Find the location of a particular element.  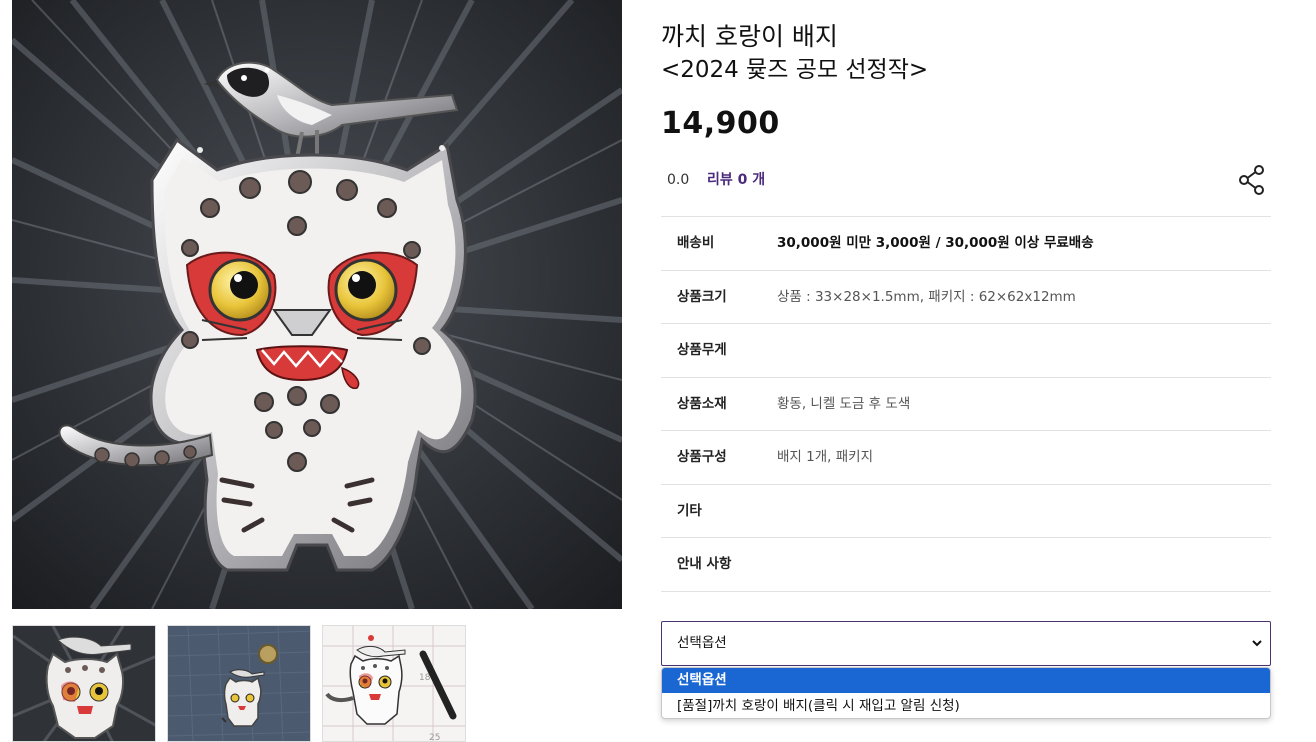

spec-row-size: 상품크기 상품 : 33×28×1.5mm, 패키지 : 62×62x12mm is located at coordinates (966, 297).